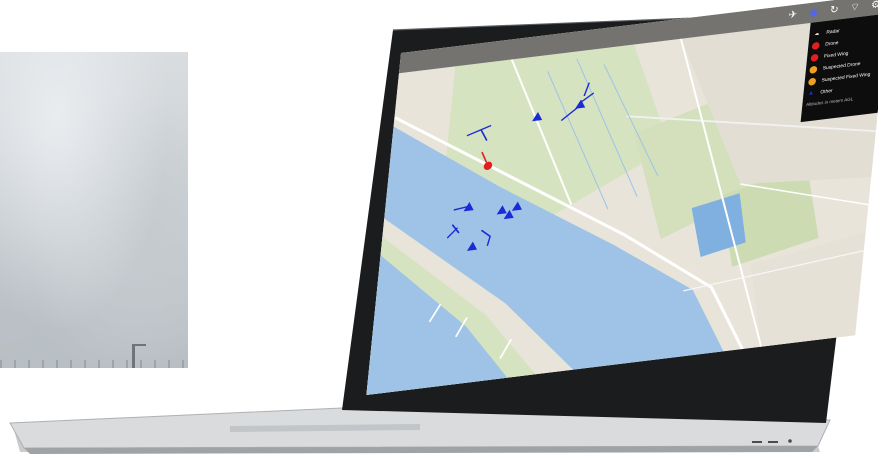 This screenshot has width=878, height=470. Describe the element at coordinates (814, 57) in the screenshot. I see `fixed-wing-icon` at that location.